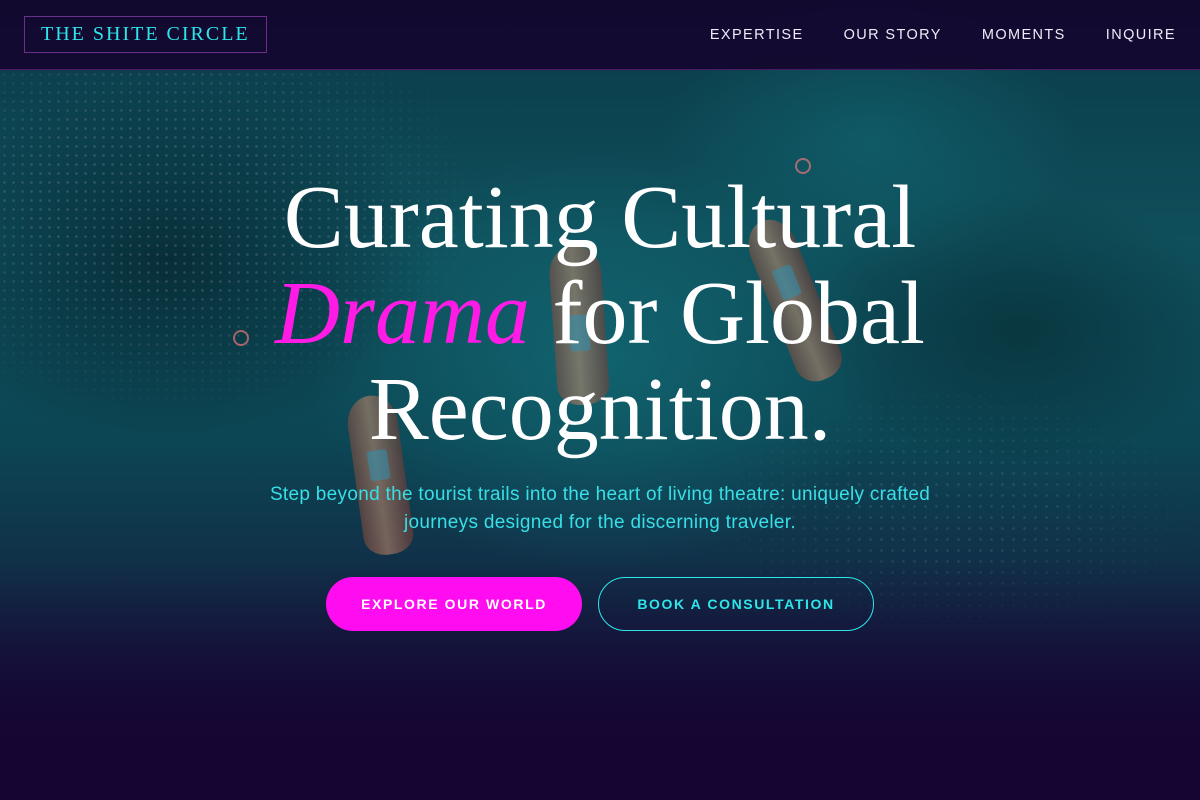  What do you see at coordinates (600, 217) in the screenshot?
I see `headline-line-1: Curating Cultural` at bounding box center [600, 217].